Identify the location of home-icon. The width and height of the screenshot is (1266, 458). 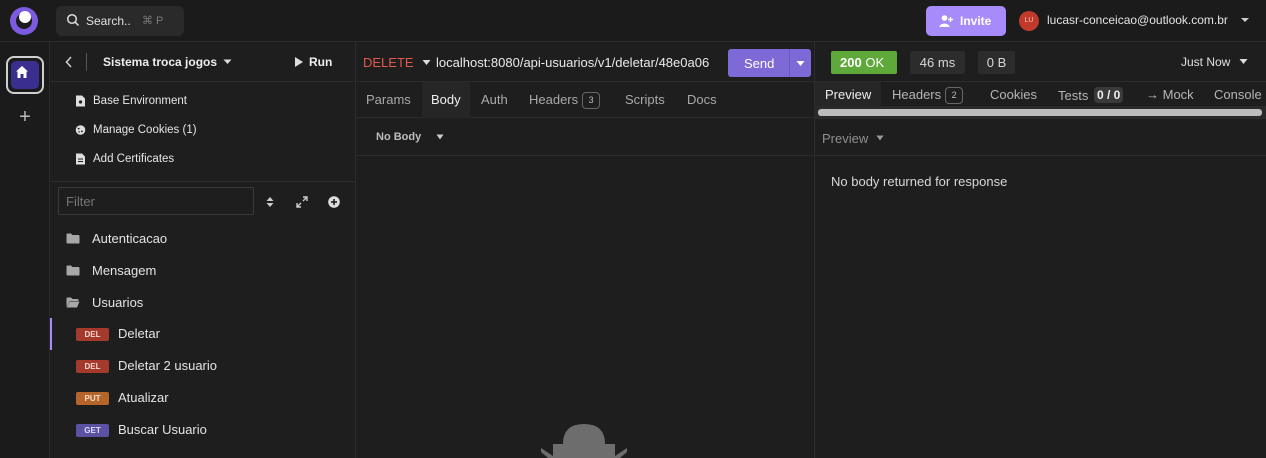
(22, 72).